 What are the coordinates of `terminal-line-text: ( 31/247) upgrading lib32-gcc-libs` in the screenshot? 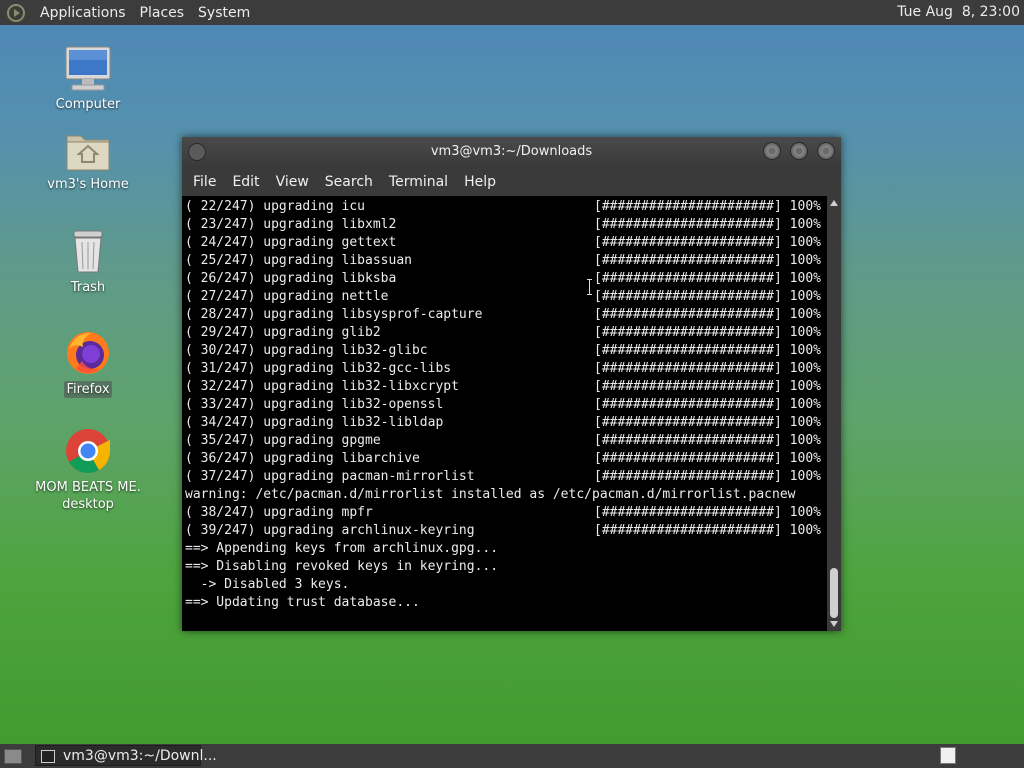 It's located at (318, 368).